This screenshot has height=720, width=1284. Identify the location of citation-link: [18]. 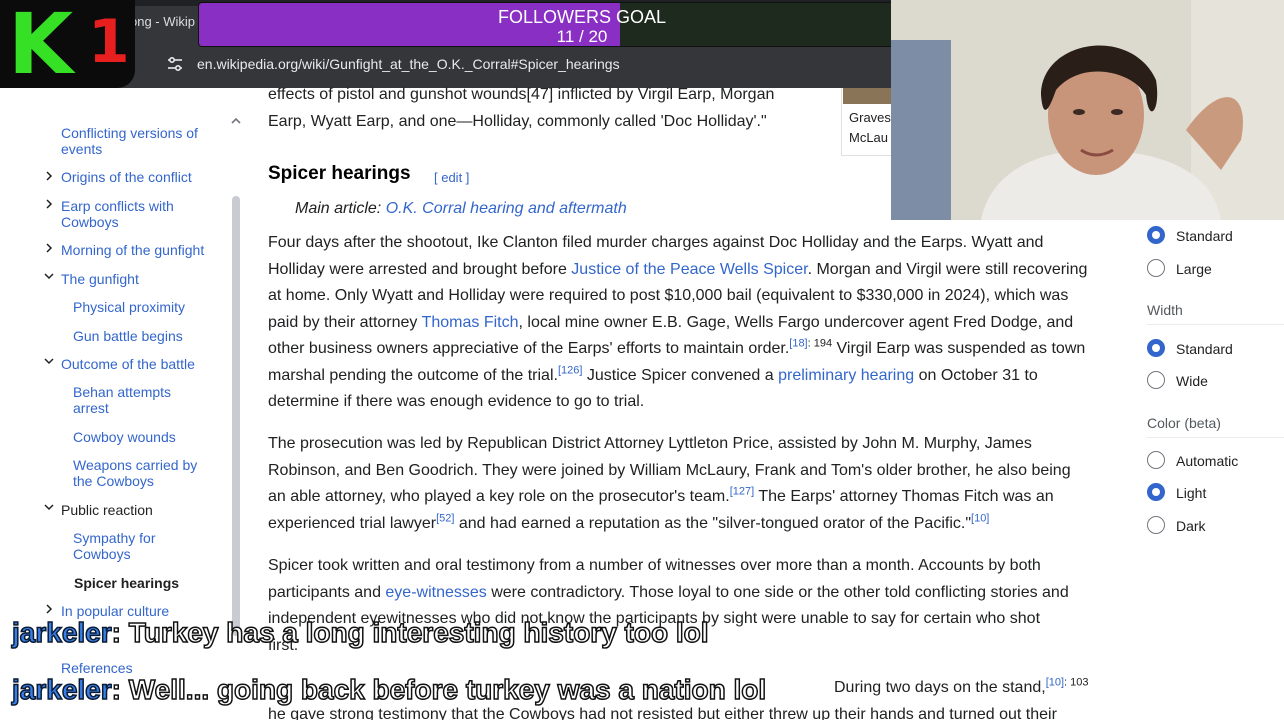
(798, 344).